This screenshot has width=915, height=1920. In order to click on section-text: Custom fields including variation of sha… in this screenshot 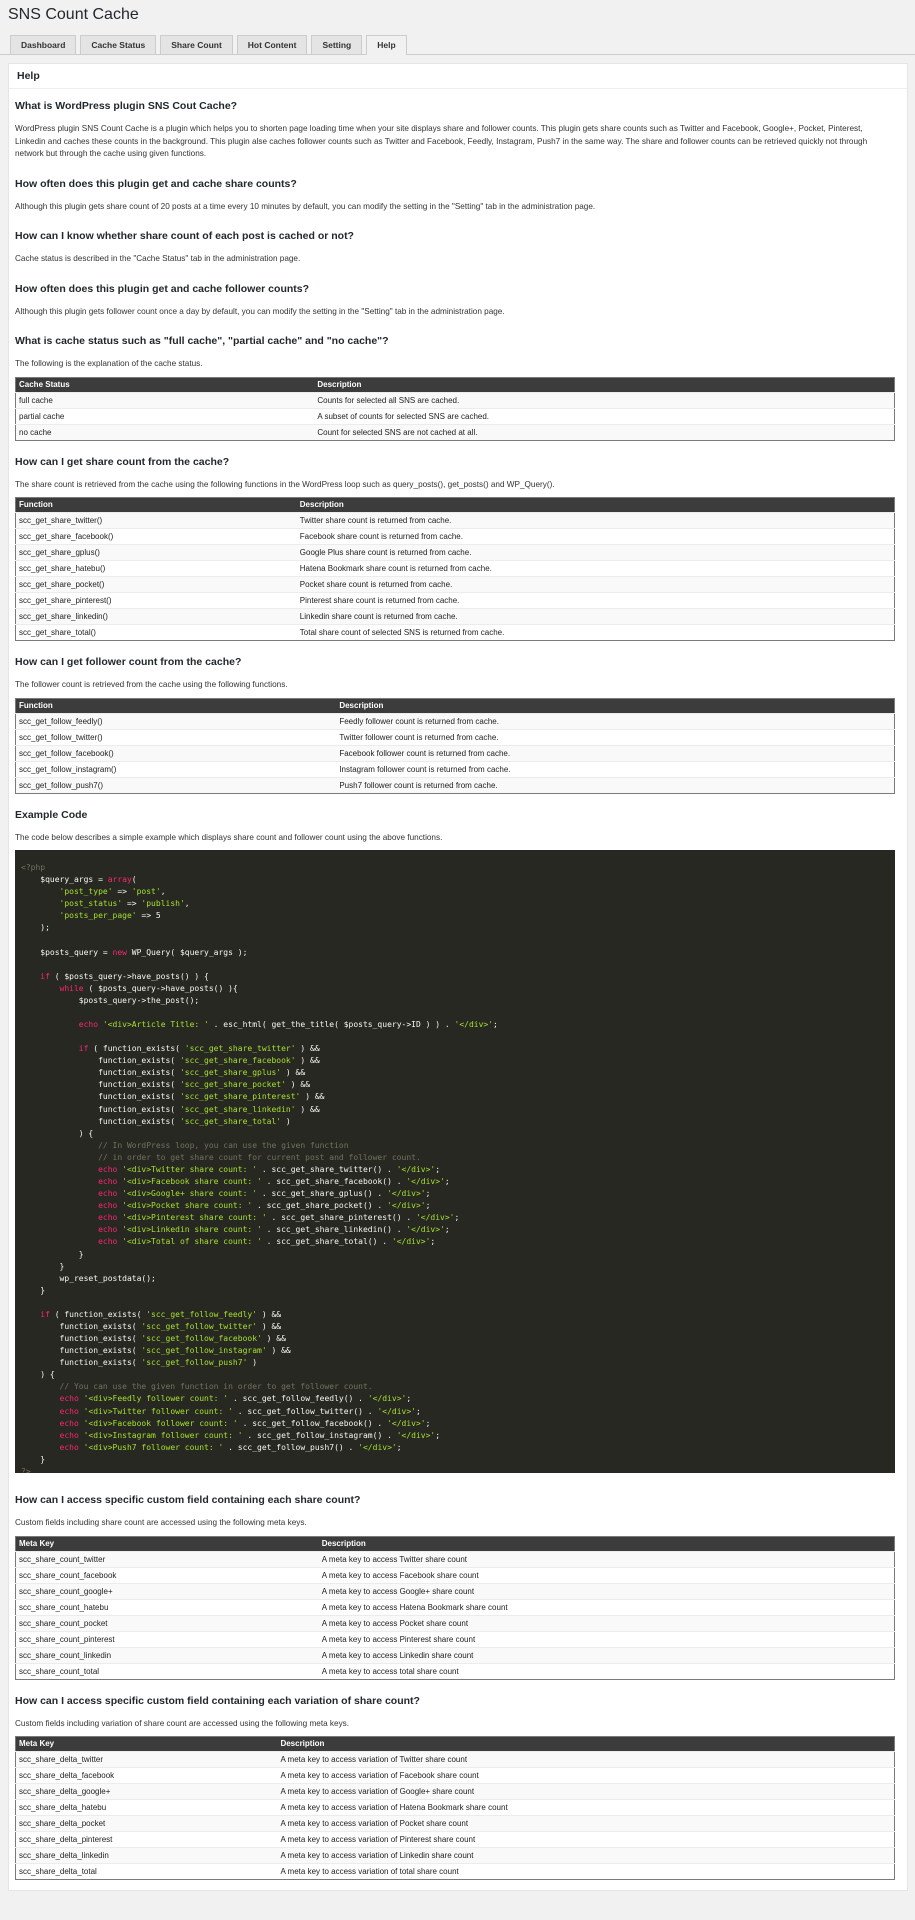, I will do `click(182, 1723)`.